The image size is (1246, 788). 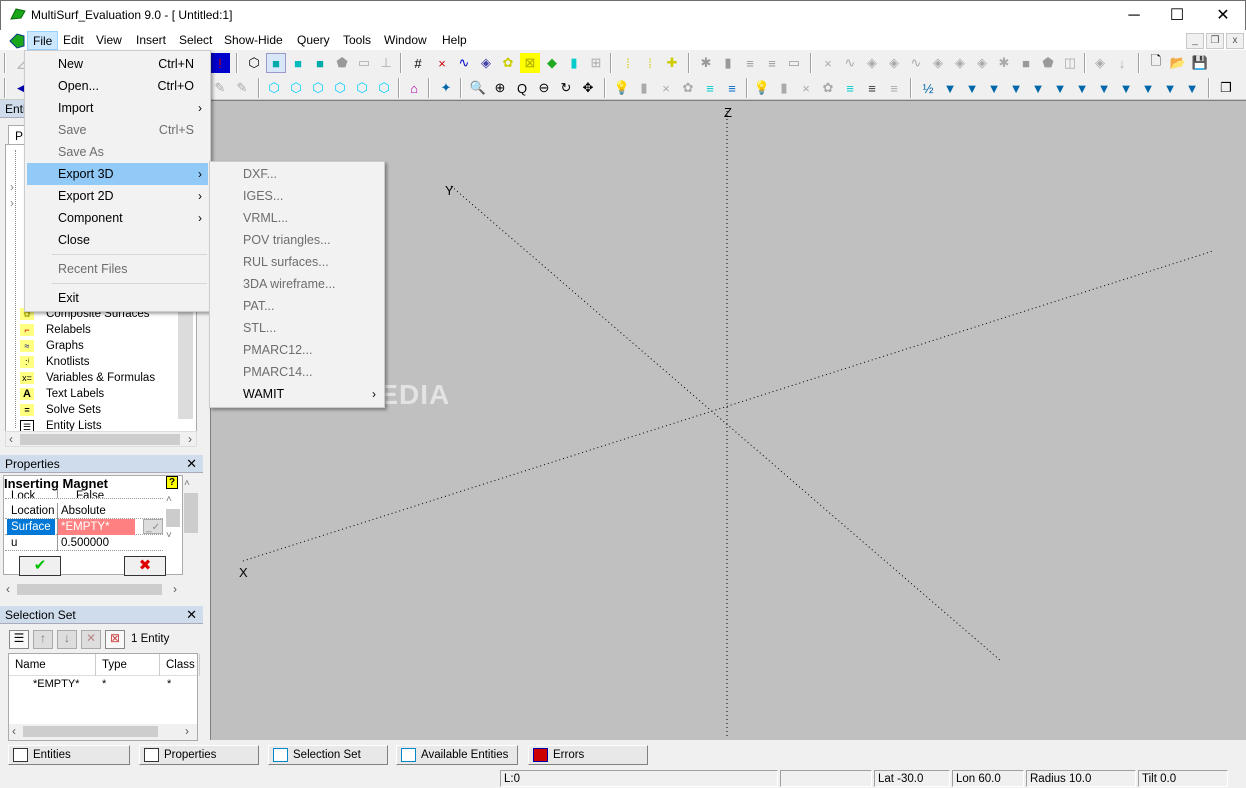 What do you see at coordinates (87, 378) in the screenshot?
I see `tree-item-variables: x= Variables & Formulas` at bounding box center [87, 378].